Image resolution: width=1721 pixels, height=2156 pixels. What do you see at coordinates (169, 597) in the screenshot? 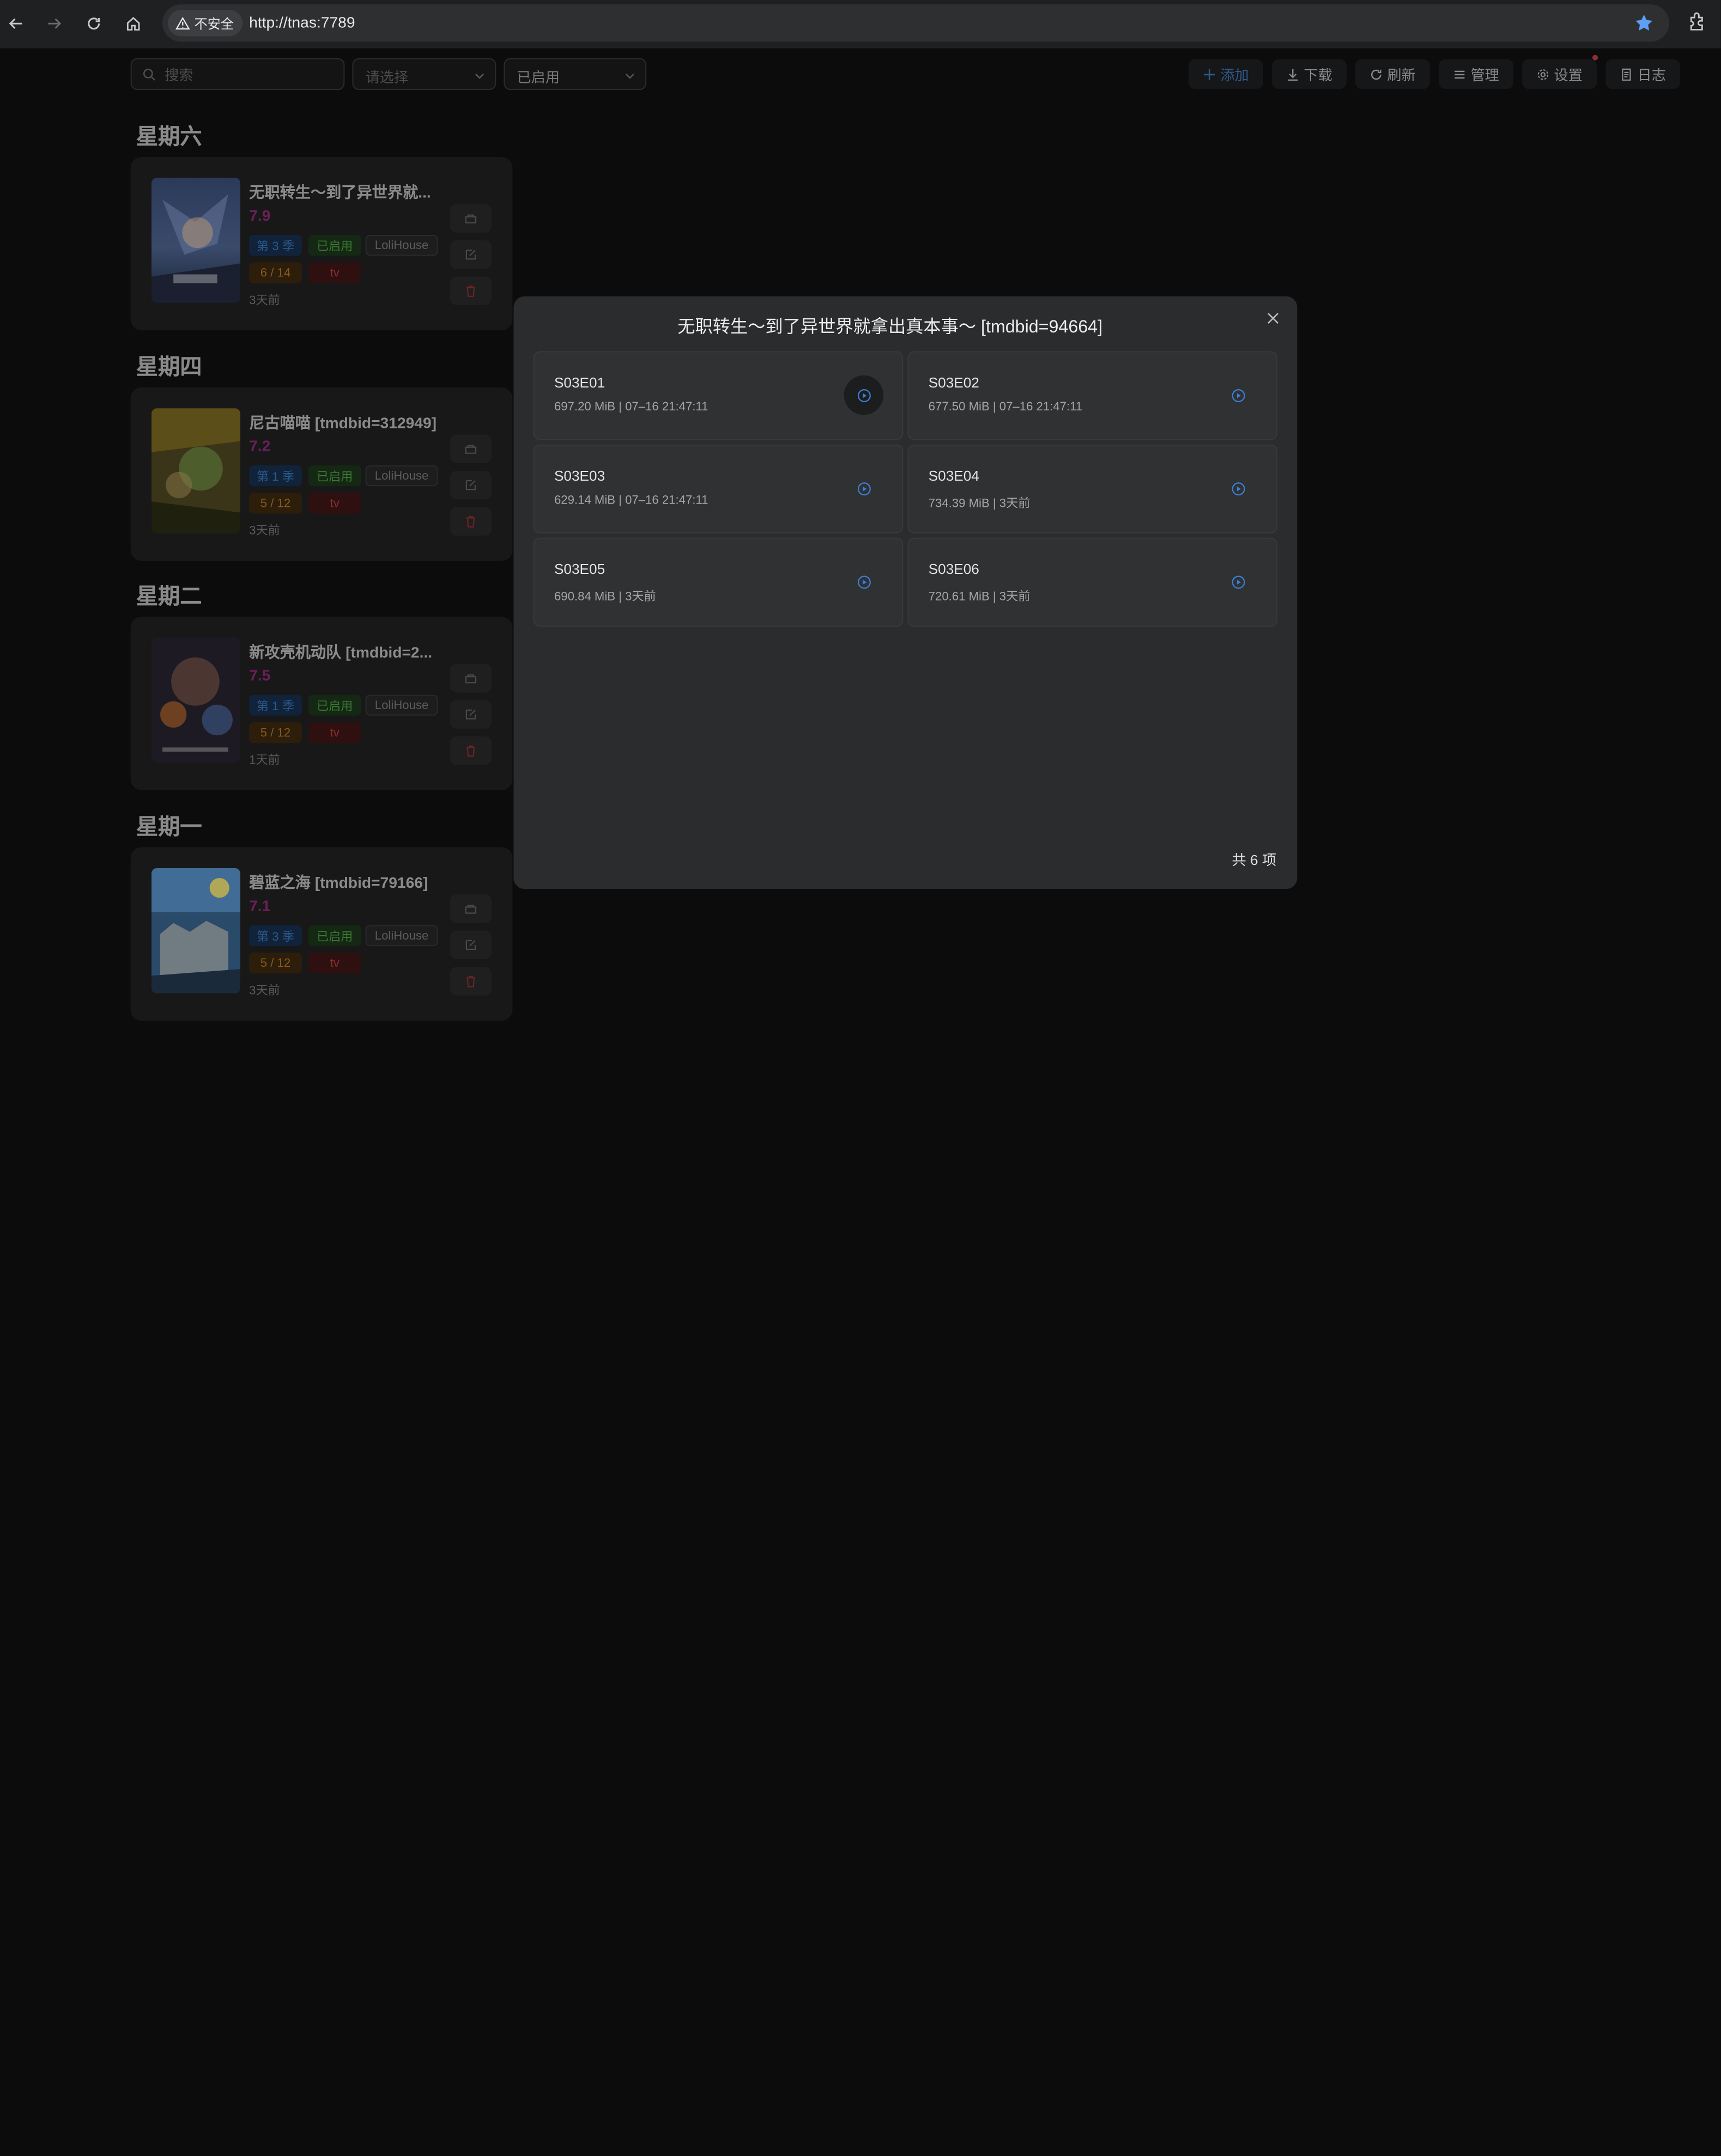
I see `day-heading-tuesday: 星期二` at bounding box center [169, 597].